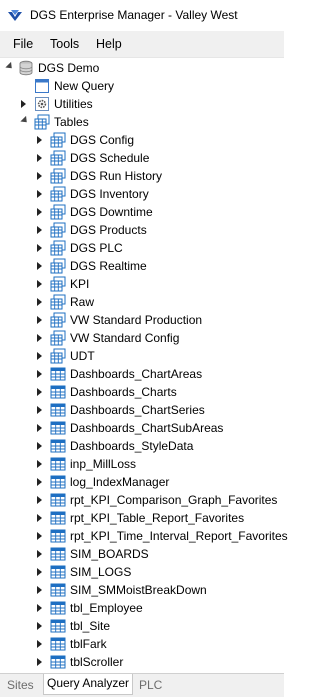  I want to click on menu-help: Help, so click(109, 44).